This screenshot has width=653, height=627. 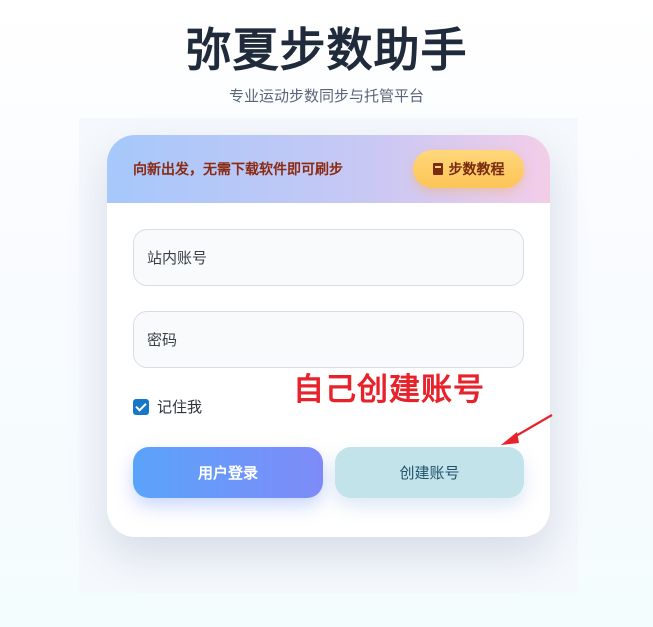 What do you see at coordinates (238, 170) in the screenshot?
I see `banner-text: 向新出发，无需下载软件即可刷步` at bounding box center [238, 170].